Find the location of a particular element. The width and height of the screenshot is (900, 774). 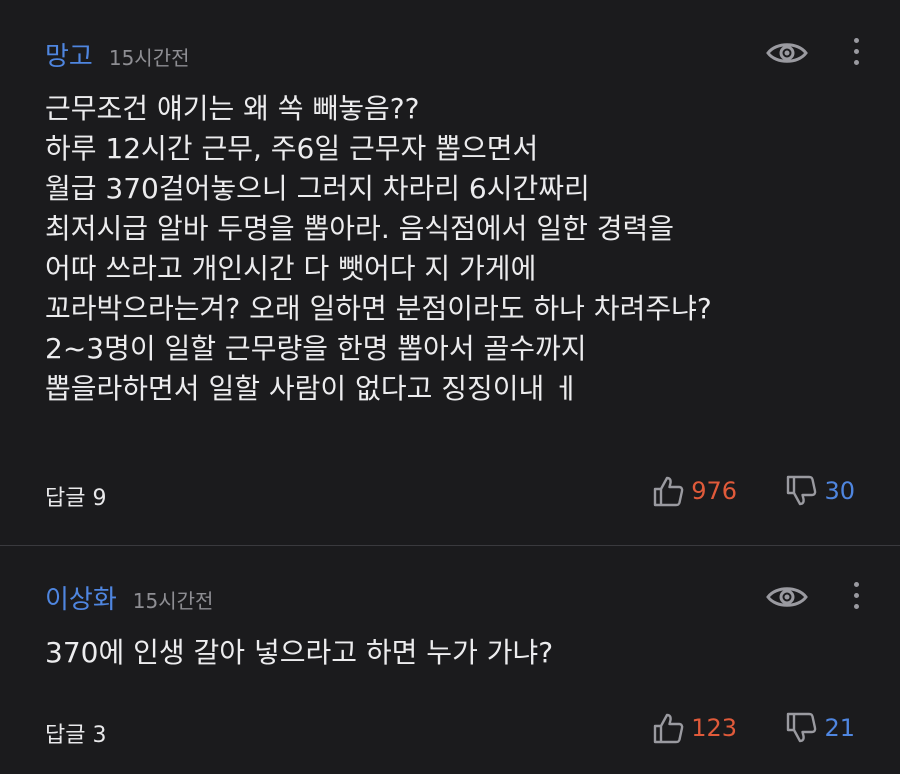

reply-button: 답글 3 is located at coordinates (75, 733).